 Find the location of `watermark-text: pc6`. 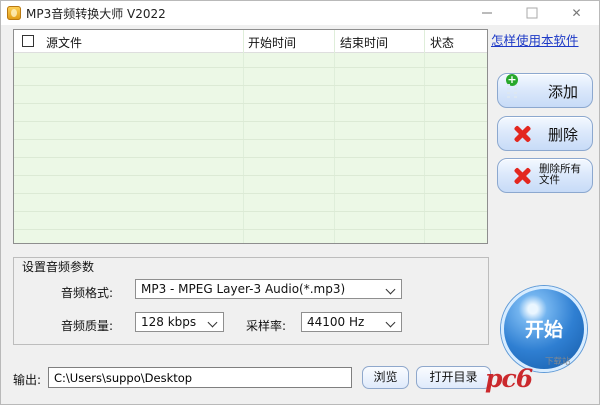

watermark-text: pc6 is located at coordinates (509, 378).